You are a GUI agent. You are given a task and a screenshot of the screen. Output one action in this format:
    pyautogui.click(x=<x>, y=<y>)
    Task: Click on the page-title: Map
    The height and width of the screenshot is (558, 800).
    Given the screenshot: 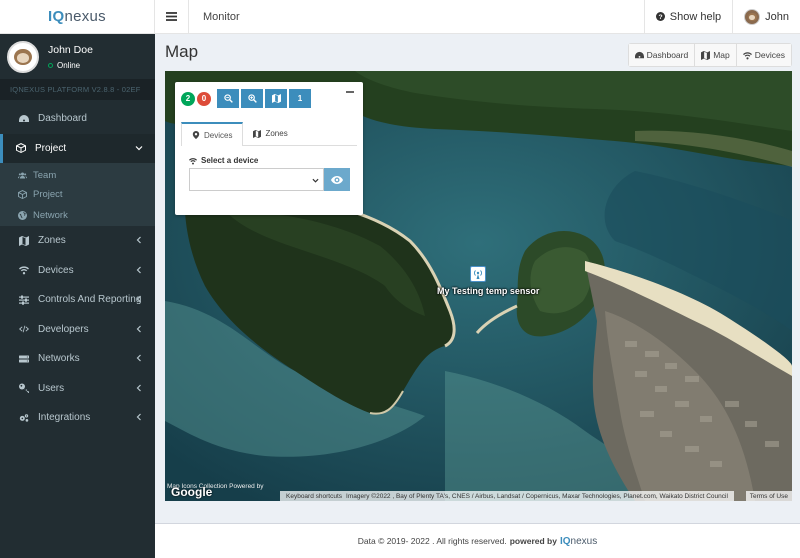 What is the action you would take?
    pyautogui.click(x=182, y=51)
    